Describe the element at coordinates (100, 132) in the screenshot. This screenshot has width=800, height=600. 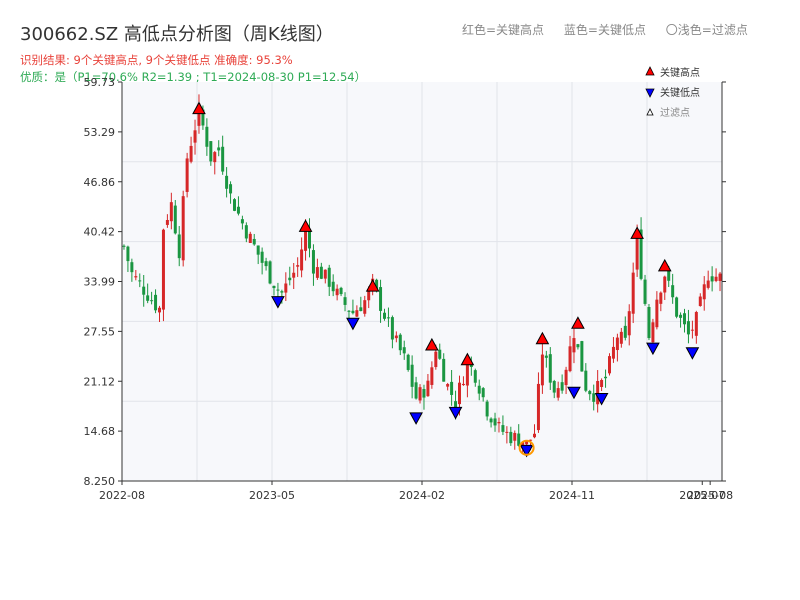
I see `y-tick-label: 53.29` at that location.